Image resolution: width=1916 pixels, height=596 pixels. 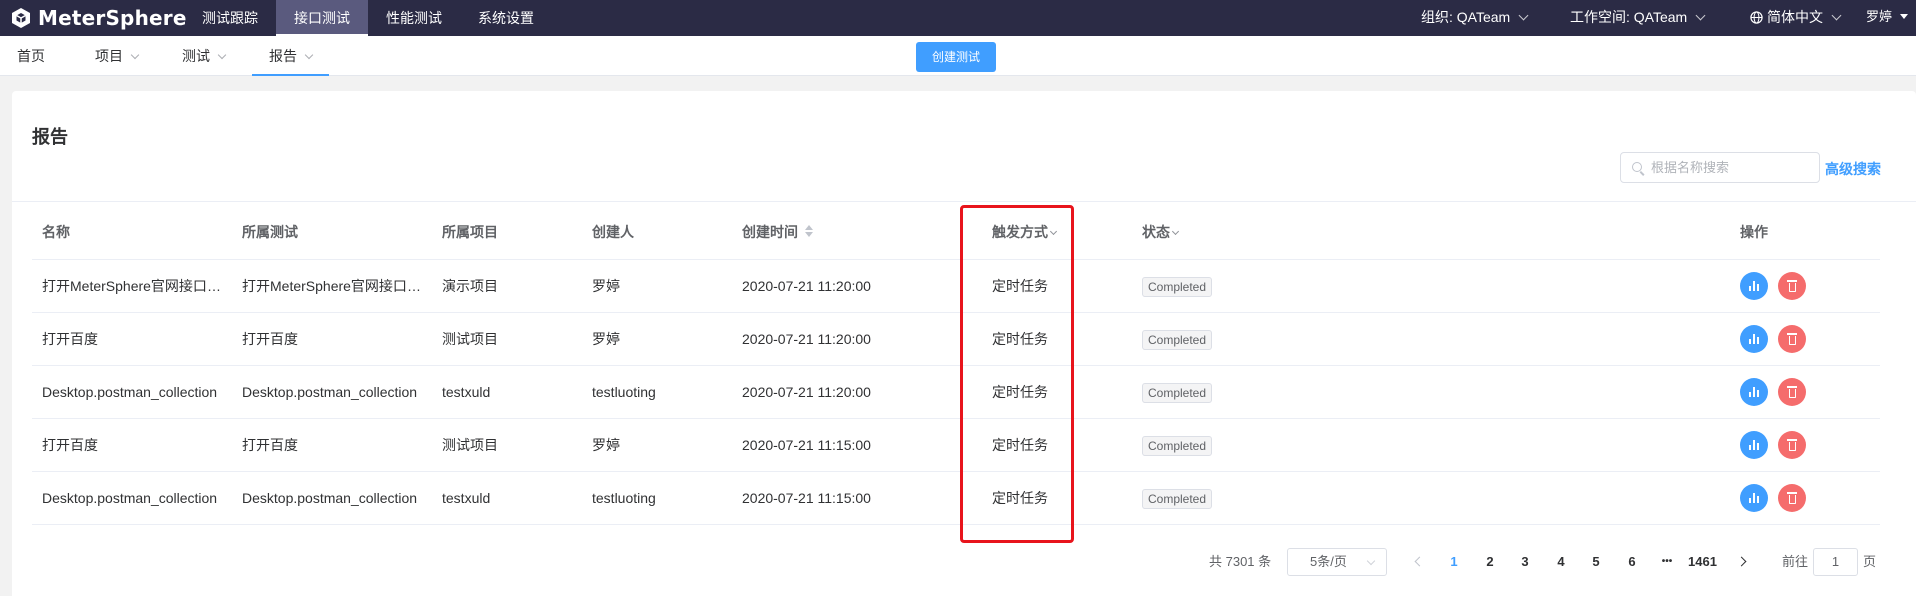 I want to click on organization-dropdown: 组织: QATeam, so click(x=1475, y=18).